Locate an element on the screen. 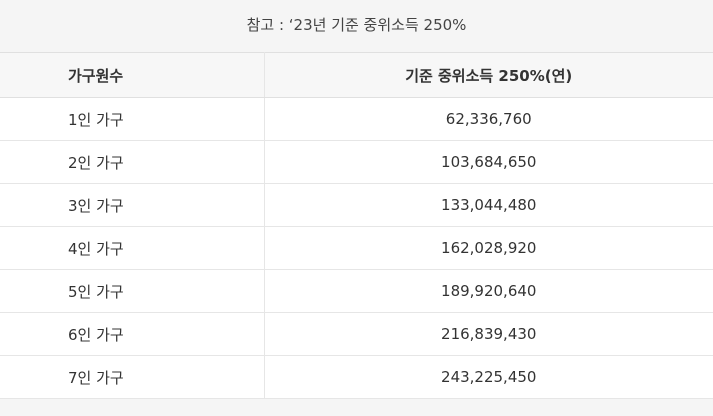 The width and height of the screenshot is (713, 416). income-cell: 62,336,760 is located at coordinates (488, 119).